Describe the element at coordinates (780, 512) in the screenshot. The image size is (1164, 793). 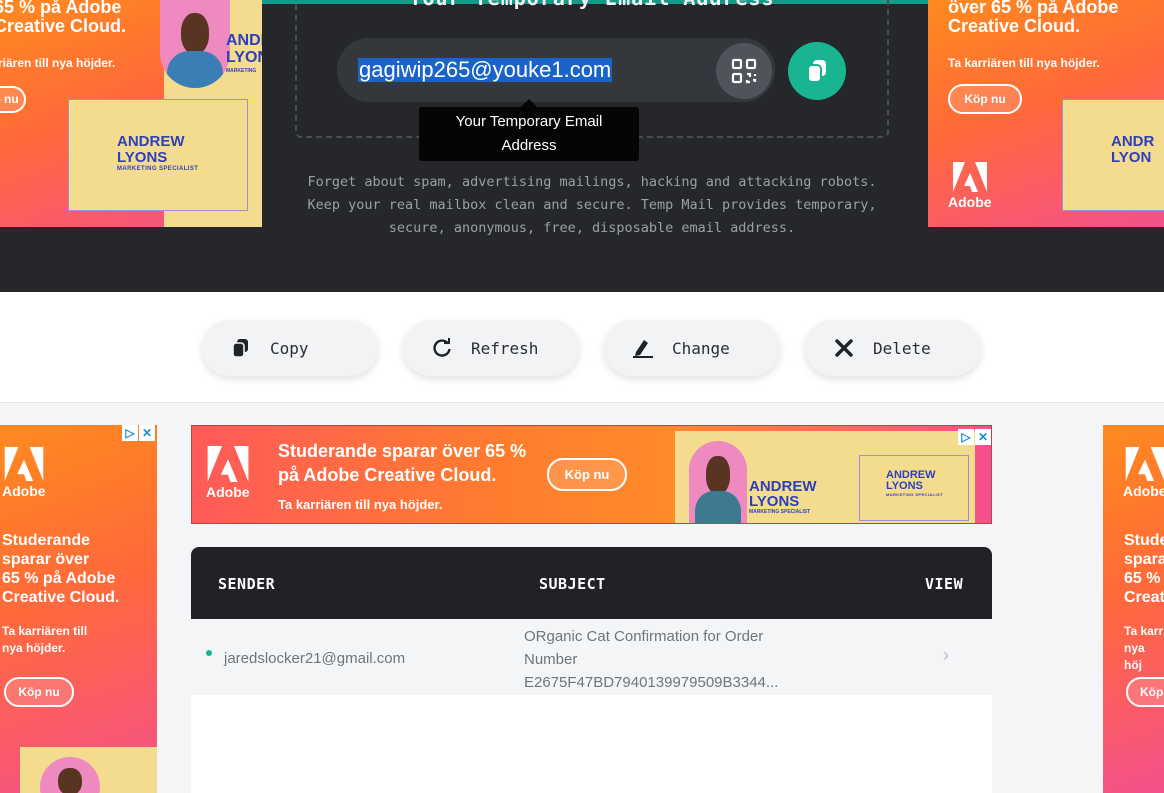
I see `ad-name-role: MARKETING SPECIALIST` at that location.